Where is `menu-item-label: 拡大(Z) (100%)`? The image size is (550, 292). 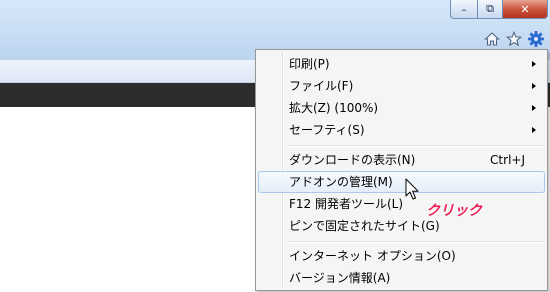
menu-item-label: 拡大(Z) (100%) is located at coordinates (334, 108).